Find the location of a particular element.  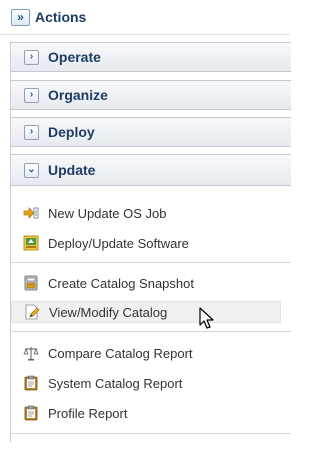

pane-operate-label: Operate is located at coordinates (74, 57).